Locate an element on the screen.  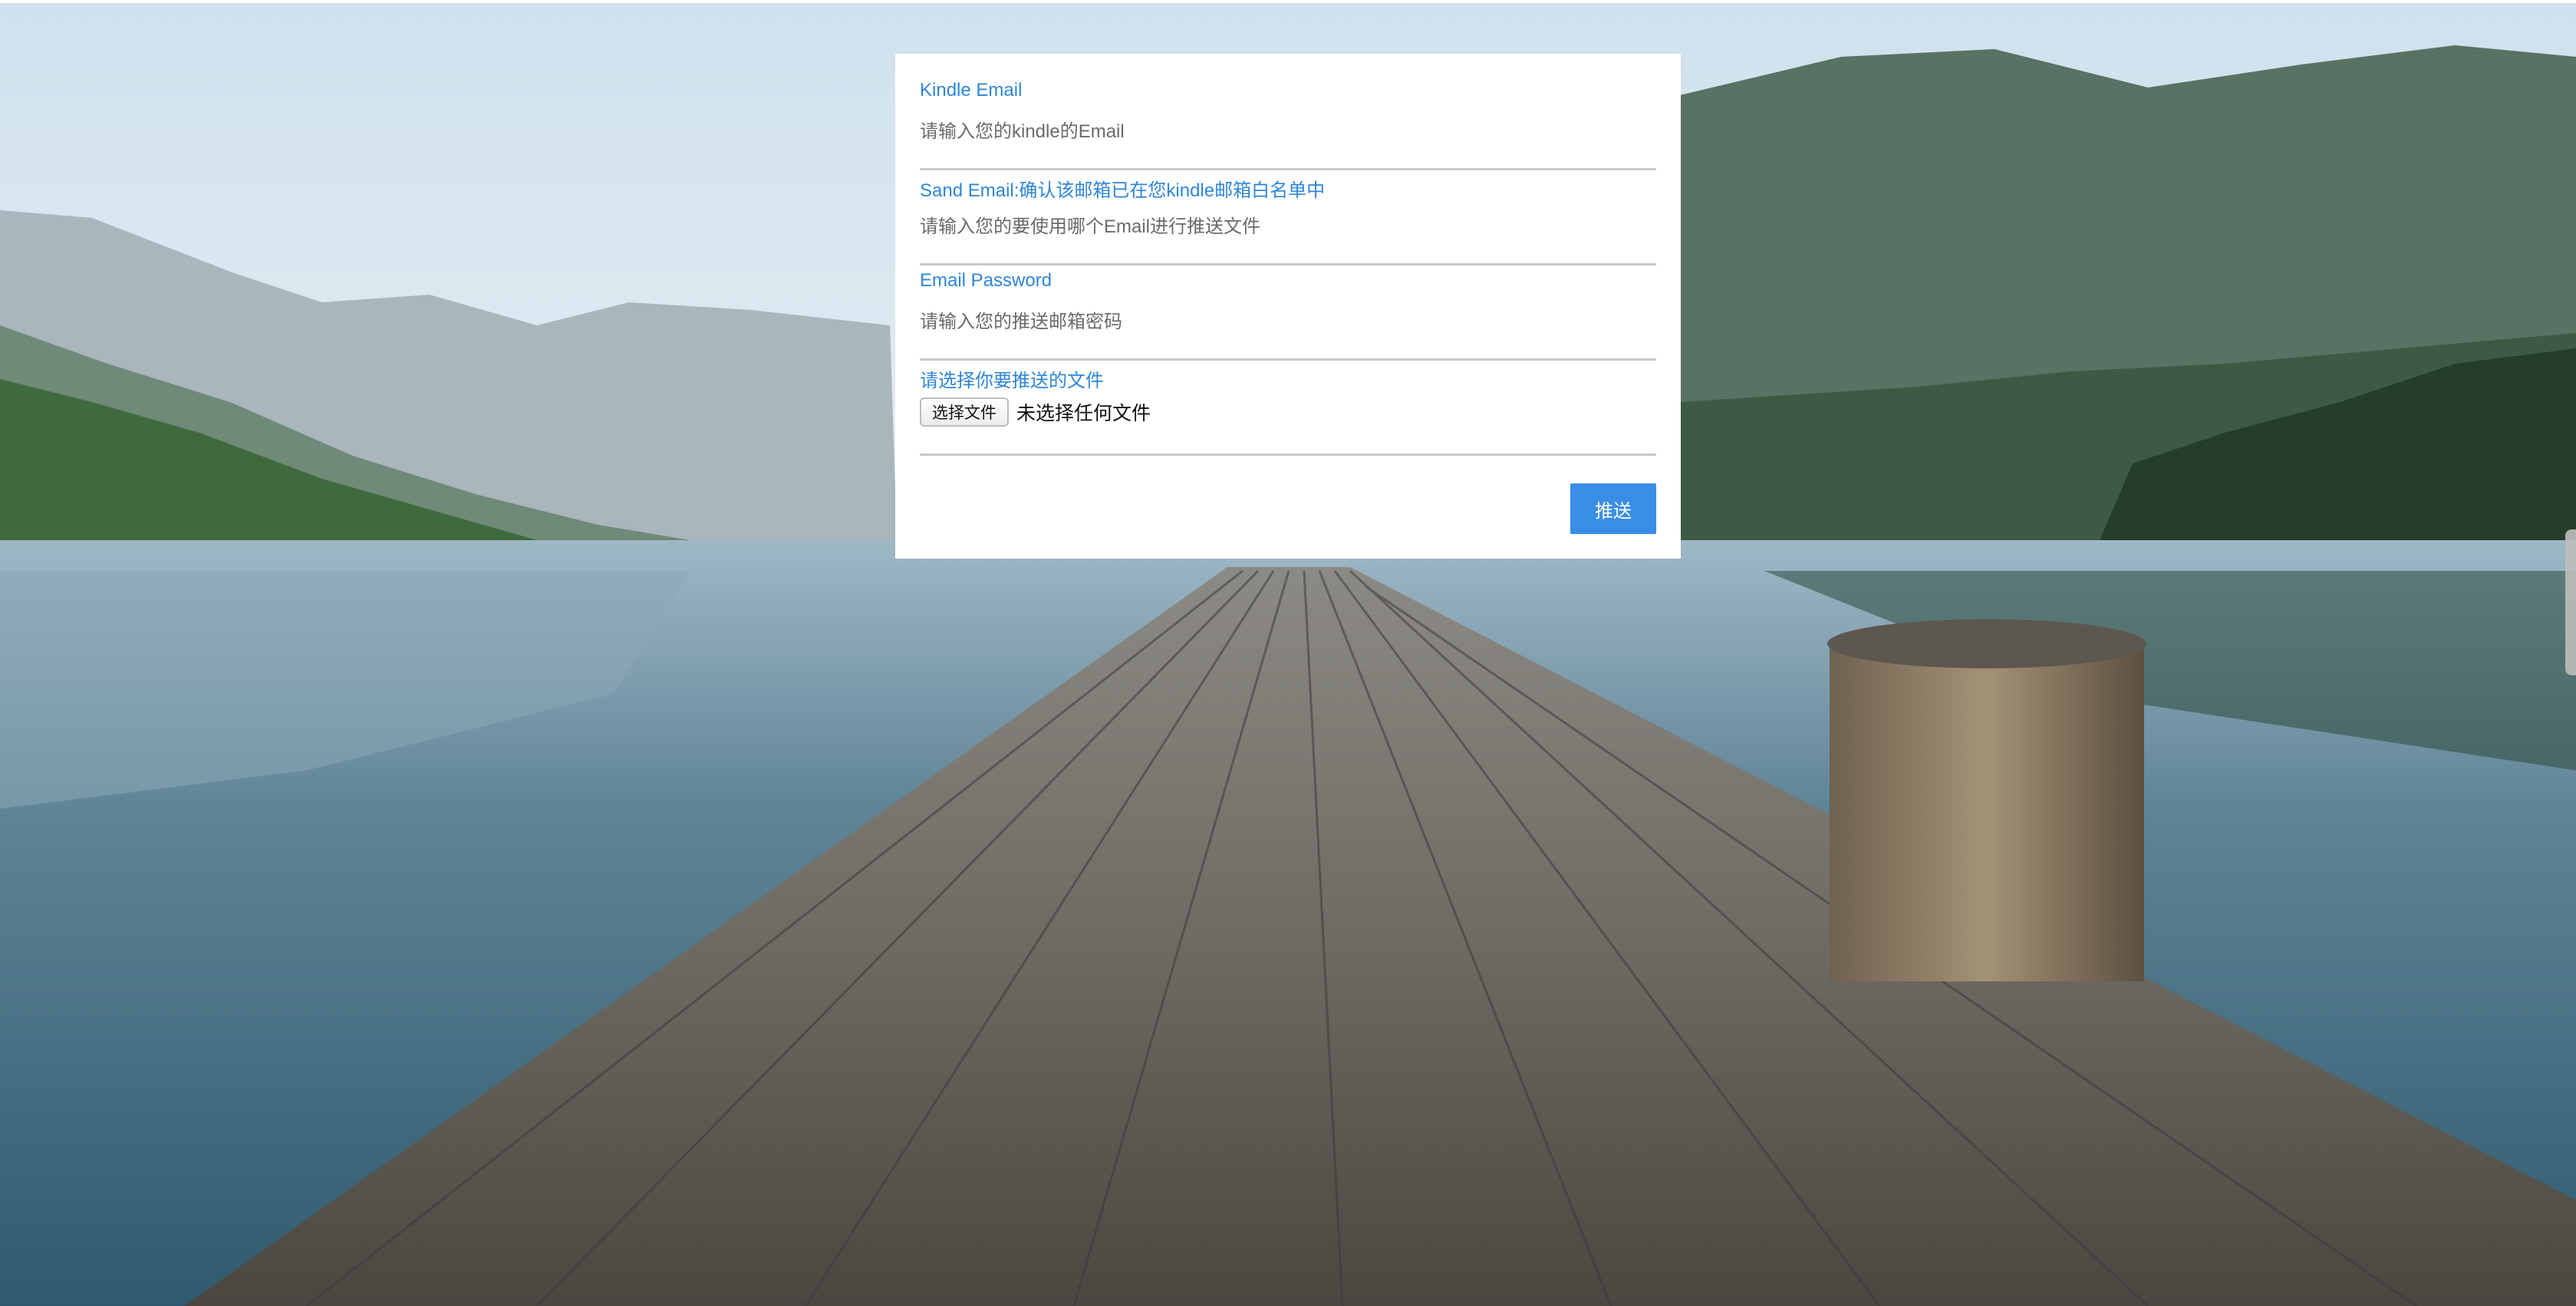
email-password-field-group: Email Password is located at coordinates (1288, 313).